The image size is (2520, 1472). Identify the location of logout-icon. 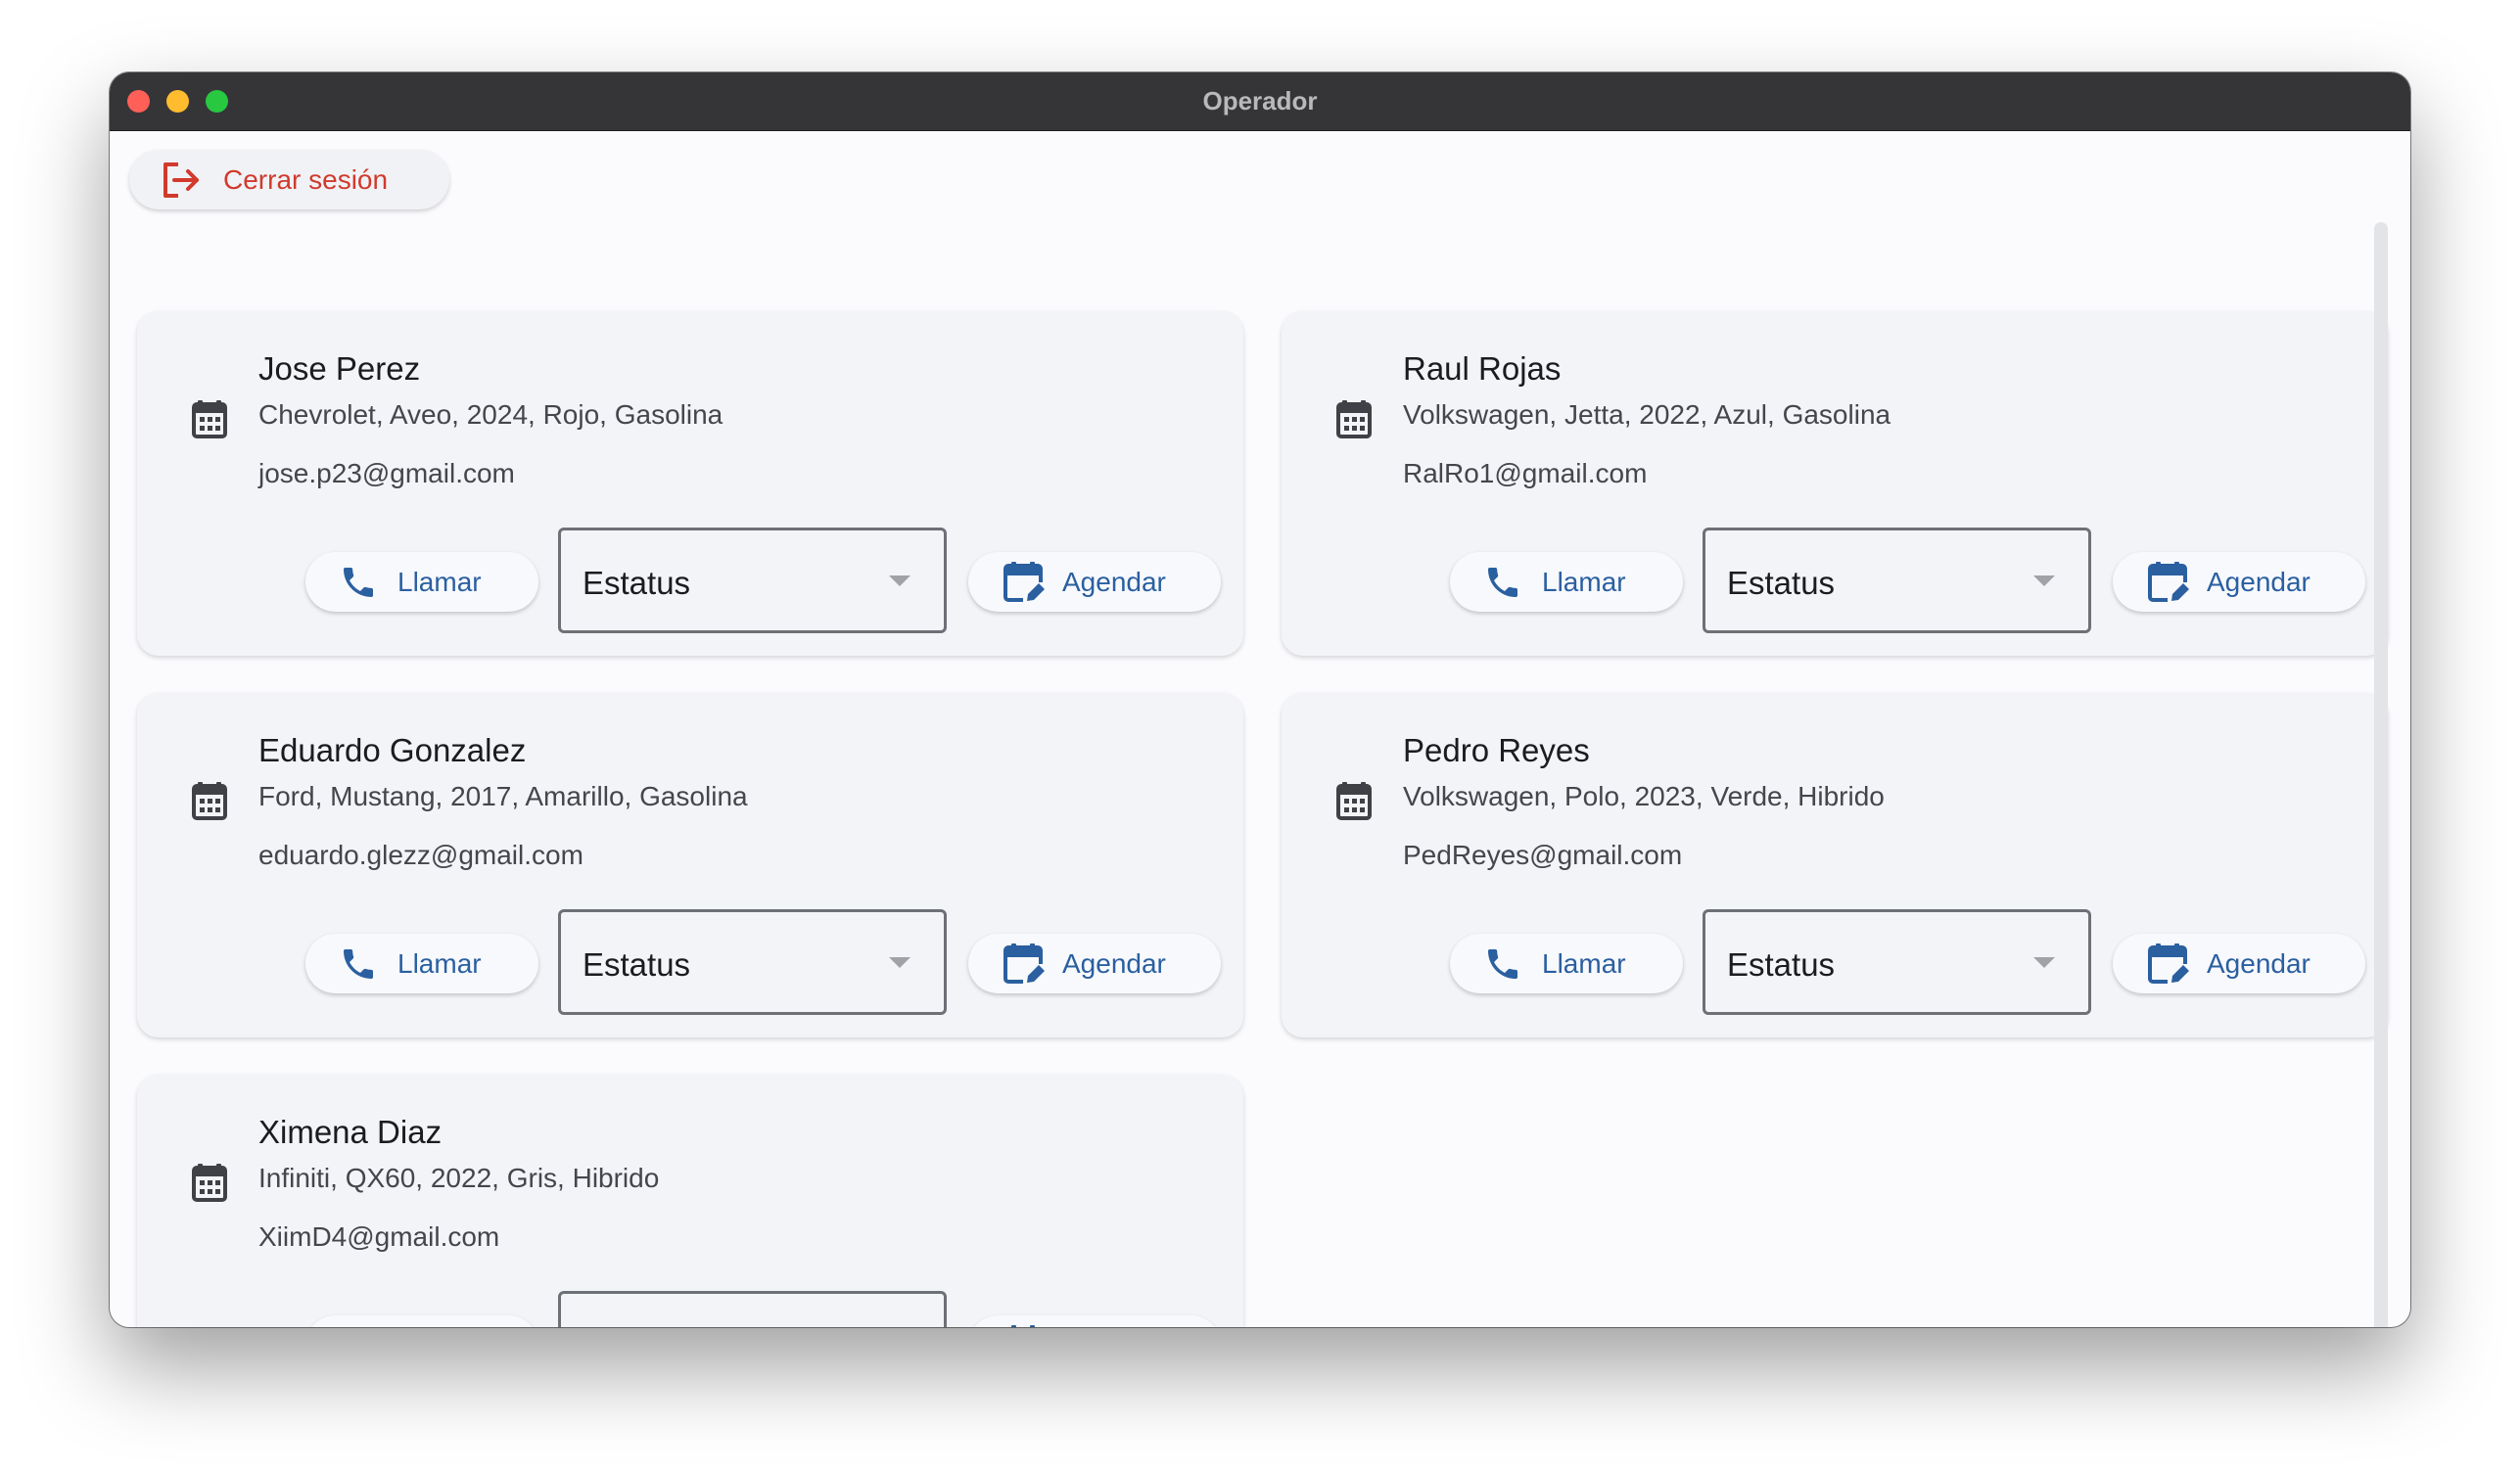
(182, 180).